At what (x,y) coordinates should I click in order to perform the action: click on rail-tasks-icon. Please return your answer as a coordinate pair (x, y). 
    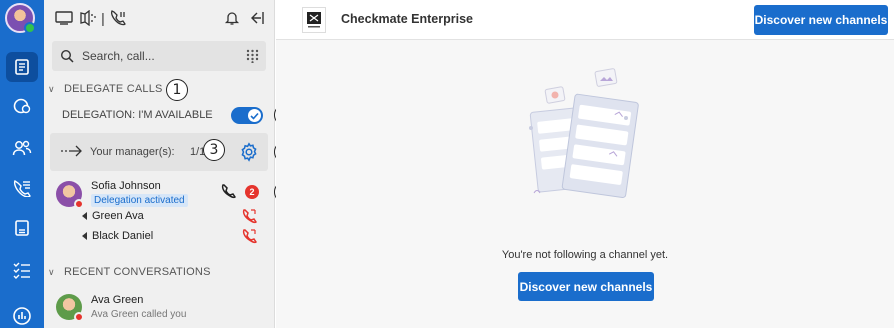
    Looking at the image, I should click on (22, 270).